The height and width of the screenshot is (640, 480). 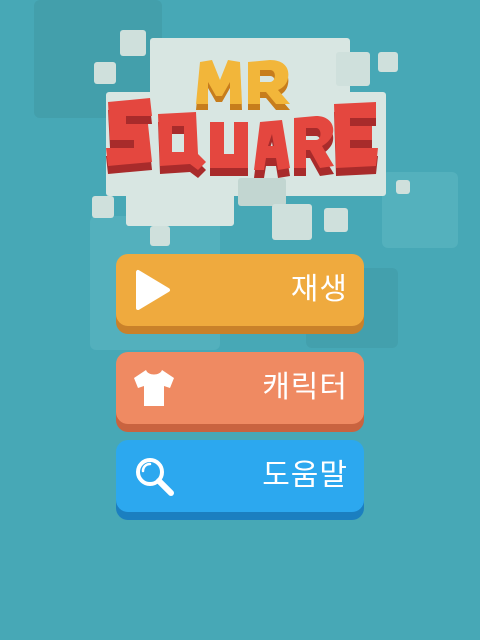 What do you see at coordinates (240, 476) in the screenshot?
I see `help-button-face: 도움말` at bounding box center [240, 476].